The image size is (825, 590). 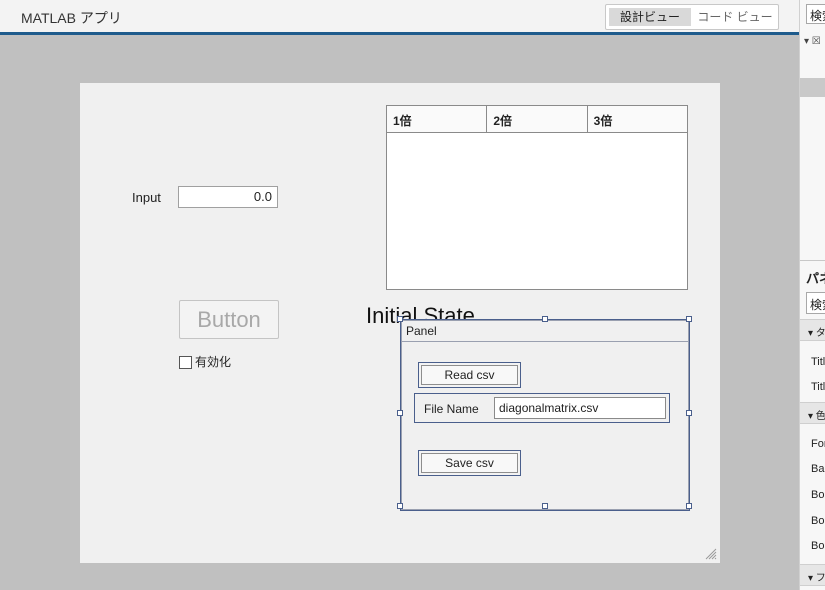 I want to click on inspector-property: ForegroundColor, so click(x=818, y=444).